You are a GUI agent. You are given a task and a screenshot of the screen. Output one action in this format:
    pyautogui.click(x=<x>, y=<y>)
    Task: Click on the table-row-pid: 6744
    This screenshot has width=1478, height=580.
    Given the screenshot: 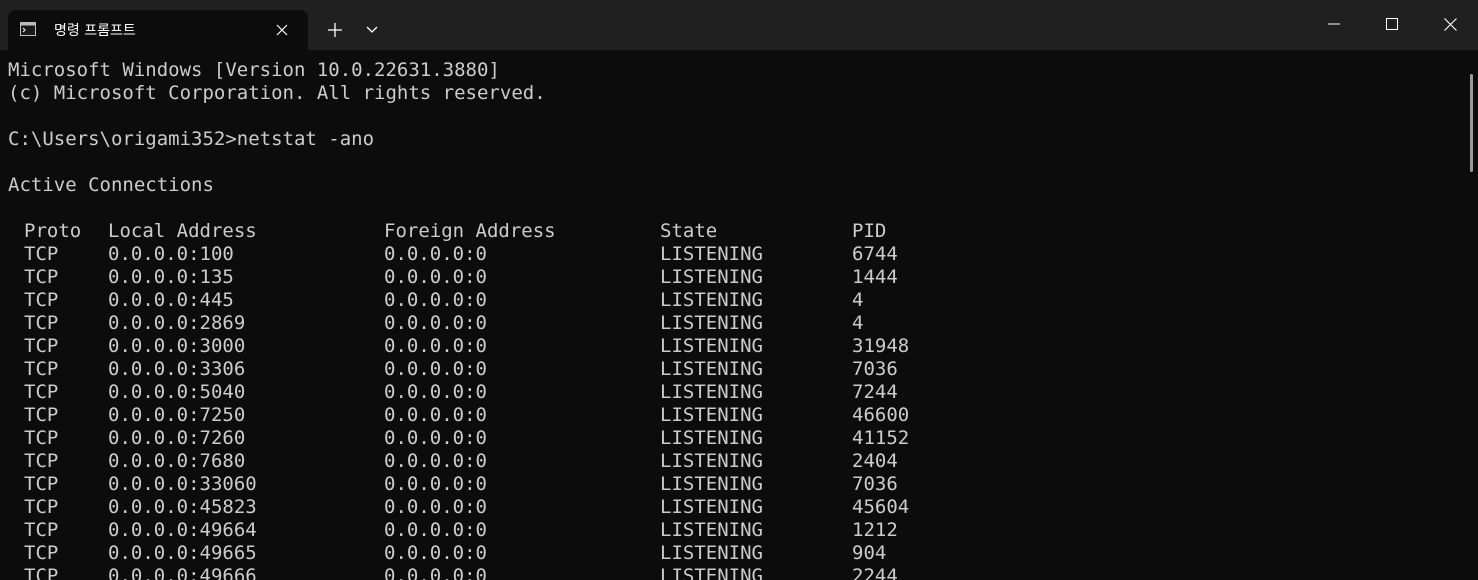 What is the action you would take?
    pyautogui.click(x=875, y=254)
    